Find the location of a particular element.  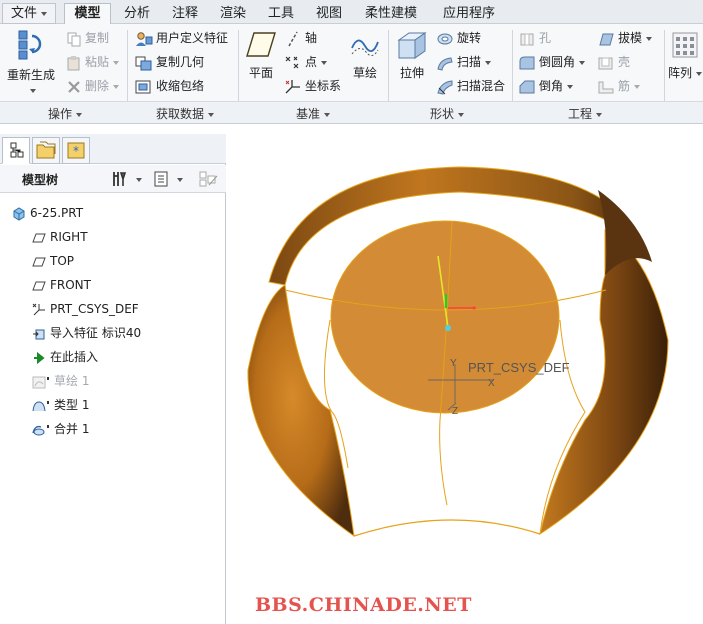

tree-settings-icon is located at coordinates (128, 179).